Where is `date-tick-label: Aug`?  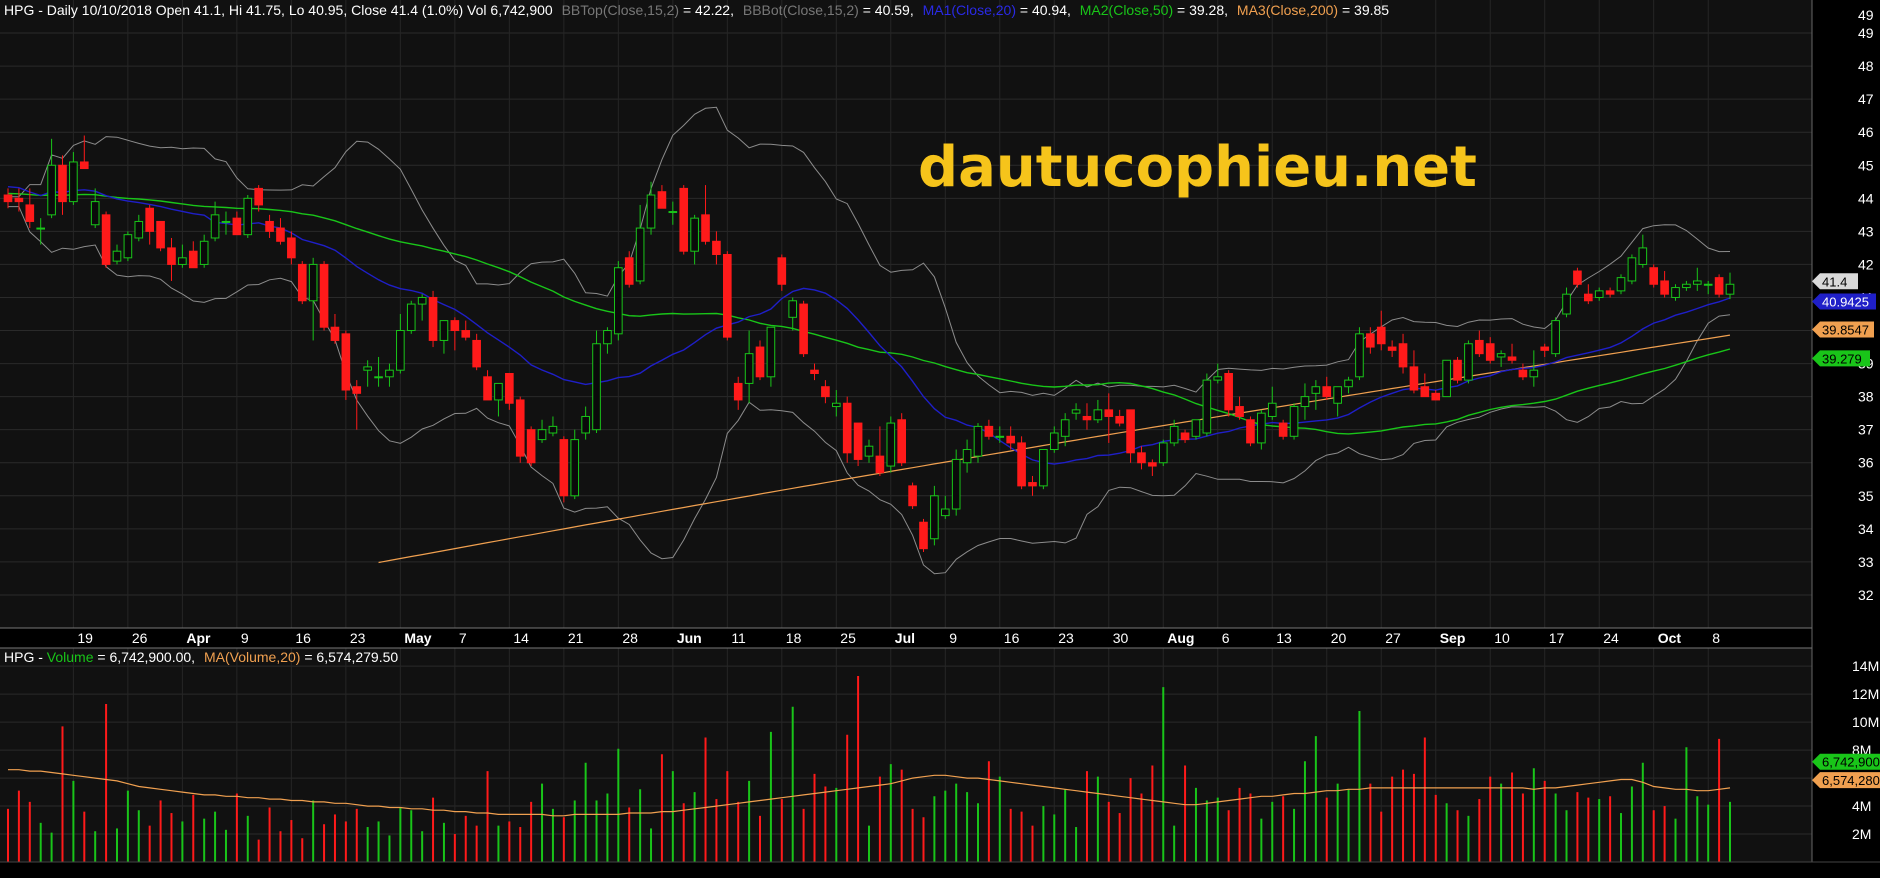 date-tick-label: Aug is located at coordinates (1180, 638).